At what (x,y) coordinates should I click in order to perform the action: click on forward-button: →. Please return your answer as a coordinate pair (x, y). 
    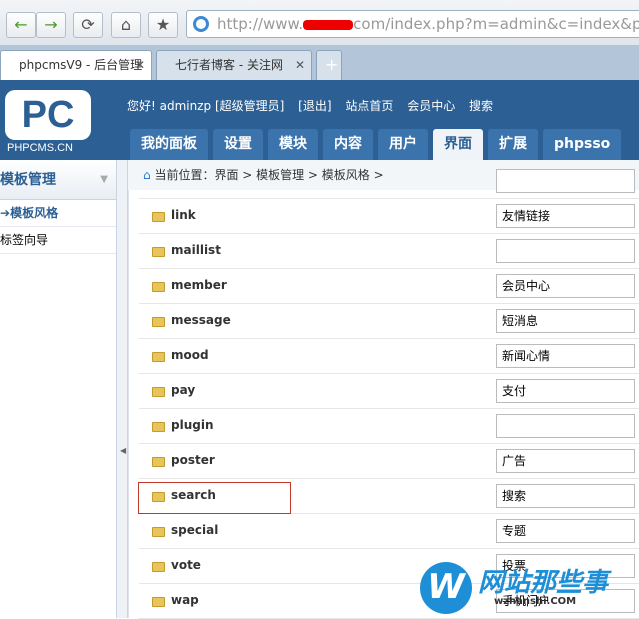
    Looking at the image, I should click on (51, 25).